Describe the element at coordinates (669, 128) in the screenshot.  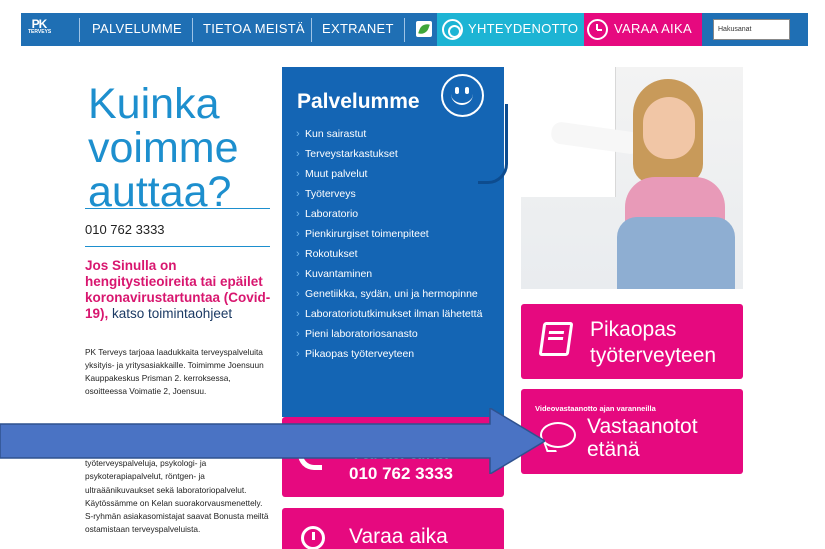
I see `child-face` at that location.